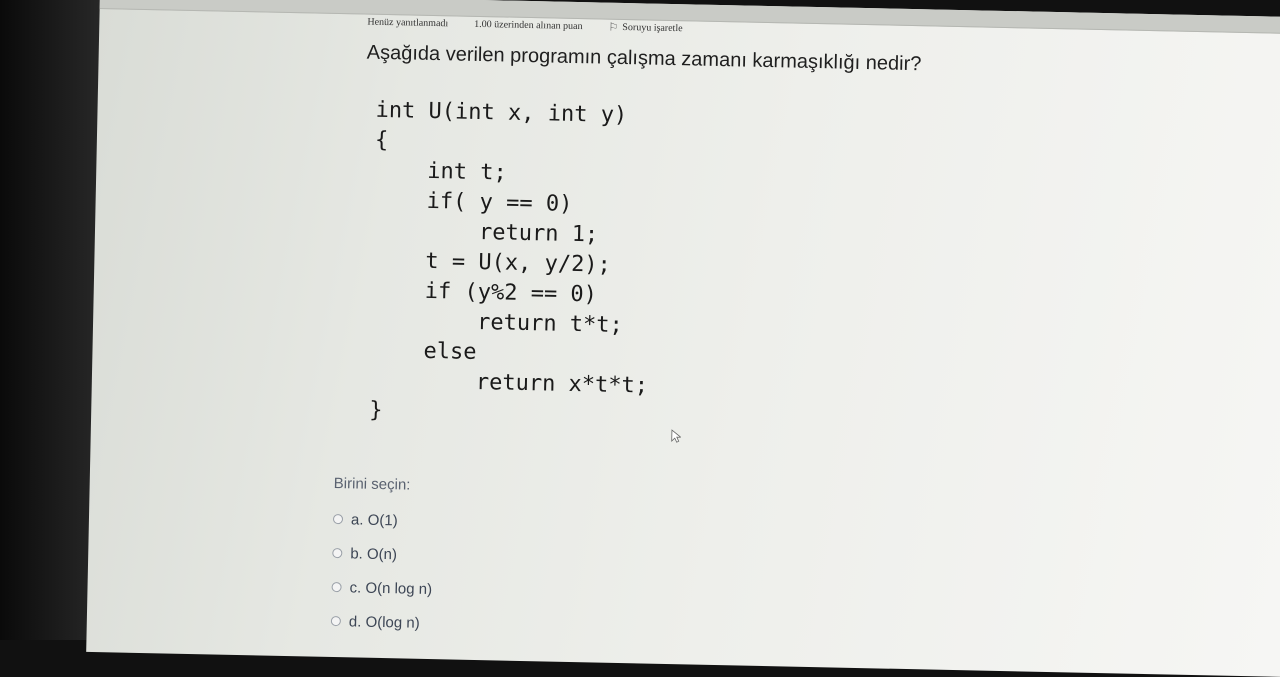 Image resolution: width=1280 pixels, height=677 pixels. What do you see at coordinates (613, 27) in the screenshot?
I see `flag-icon: ⚐` at bounding box center [613, 27].